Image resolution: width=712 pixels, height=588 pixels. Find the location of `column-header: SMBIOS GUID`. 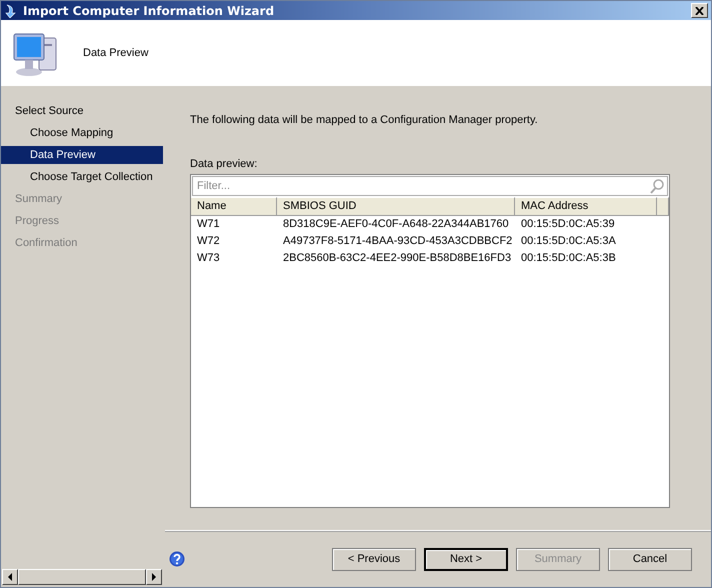

column-header: SMBIOS GUID is located at coordinates (396, 206).